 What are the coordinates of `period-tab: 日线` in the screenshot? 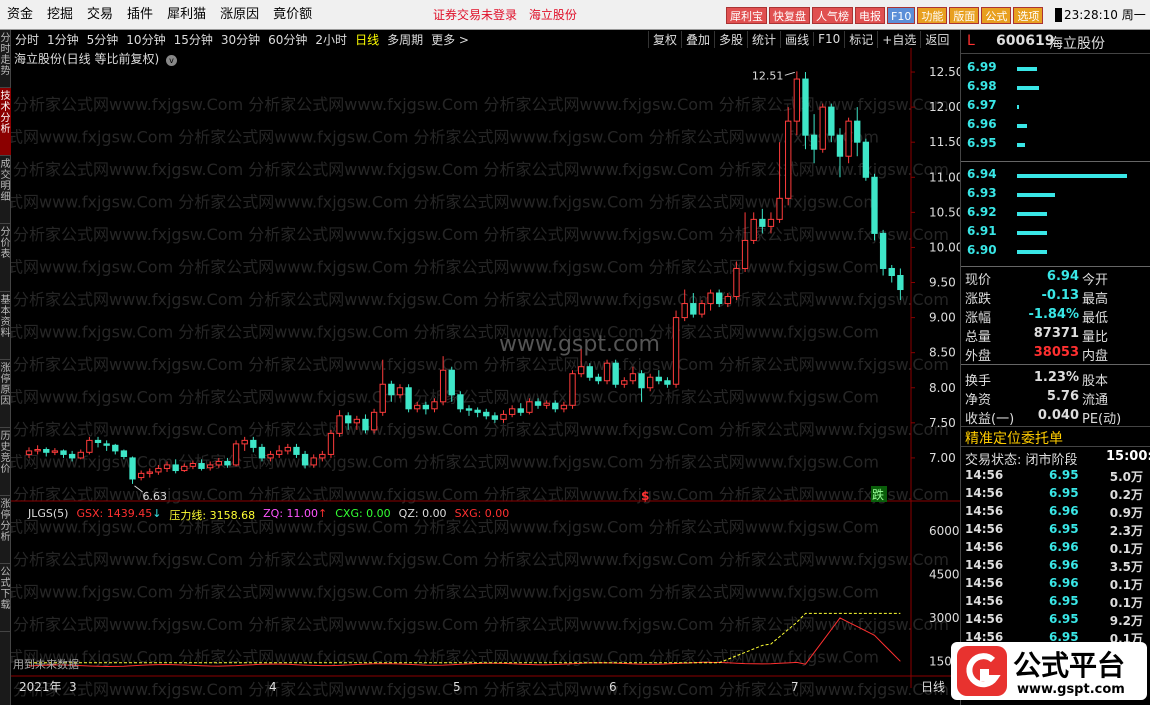 It's located at (367, 39).